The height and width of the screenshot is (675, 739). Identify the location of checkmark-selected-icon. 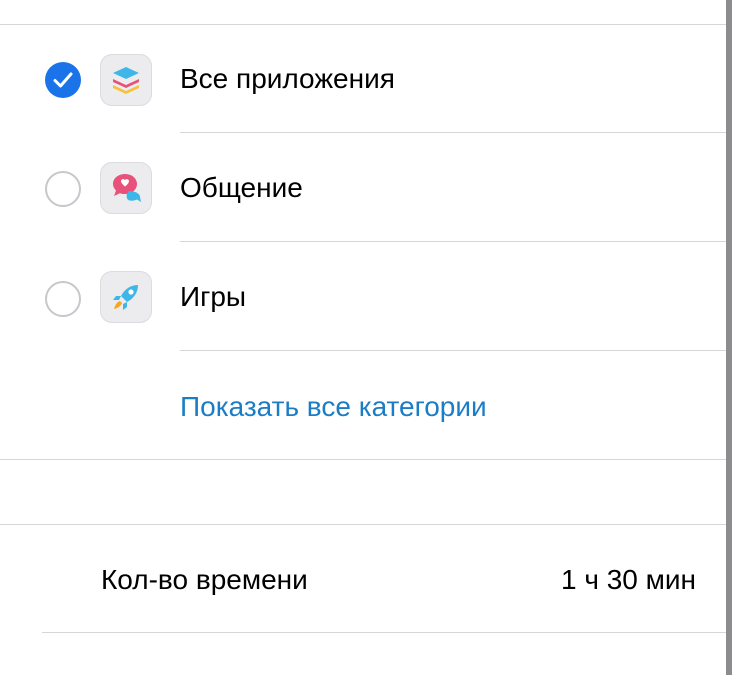
(63, 80).